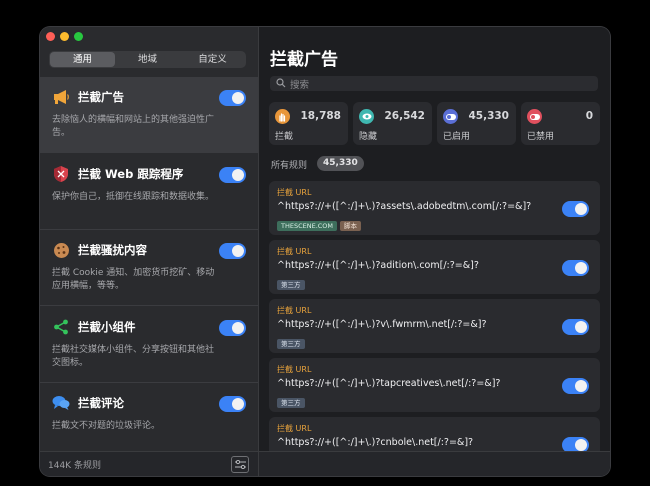  I want to click on sidebar-item-desc: 拦截文不对题的垃圾评论。, so click(106, 426).